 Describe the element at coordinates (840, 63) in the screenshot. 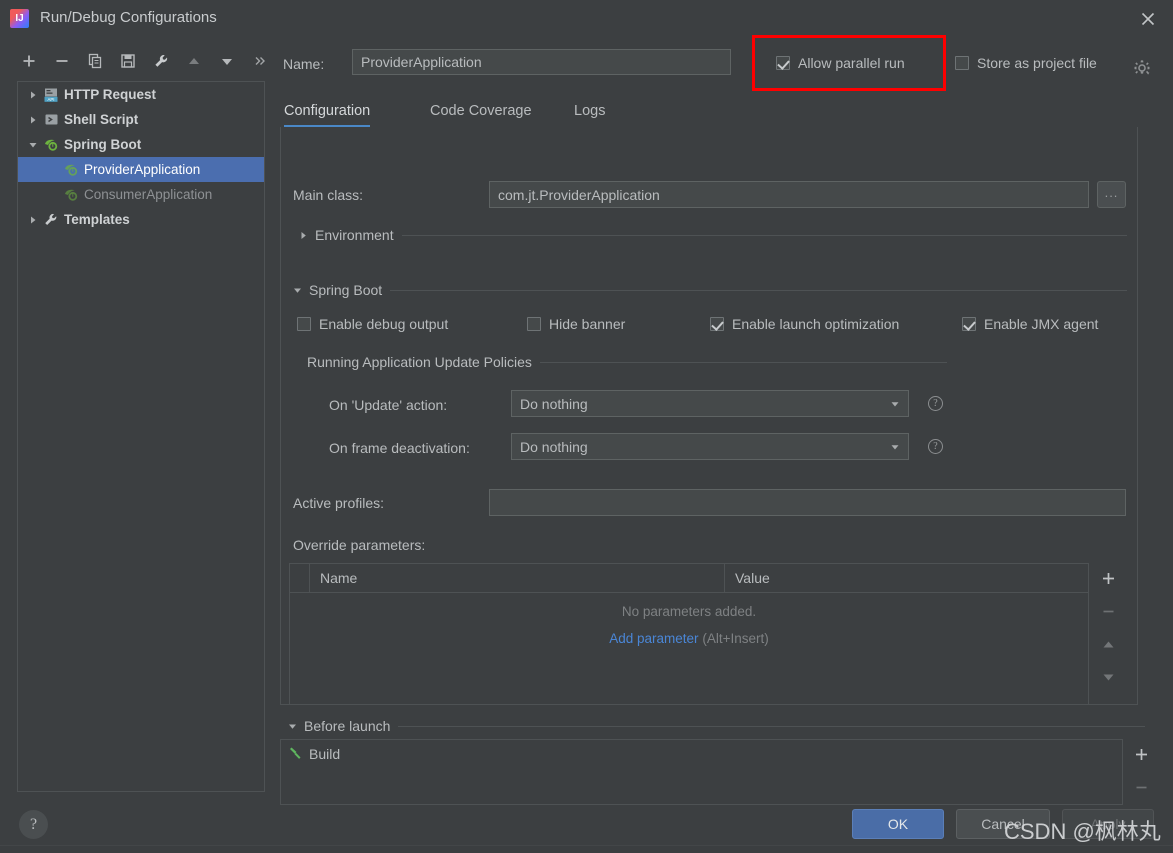

I see `allow-parallel-run-checkbox: Allow parallel run` at that location.